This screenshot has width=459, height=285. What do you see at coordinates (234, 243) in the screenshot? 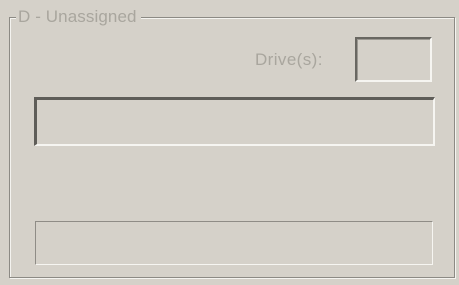
I see `status-field` at bounding box center [234, 243].